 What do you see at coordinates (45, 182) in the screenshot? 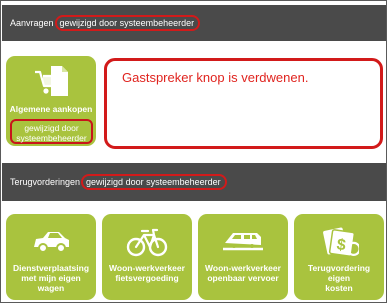
I see `section-title: Terugvorderingen` at bounding box center [45, 182].